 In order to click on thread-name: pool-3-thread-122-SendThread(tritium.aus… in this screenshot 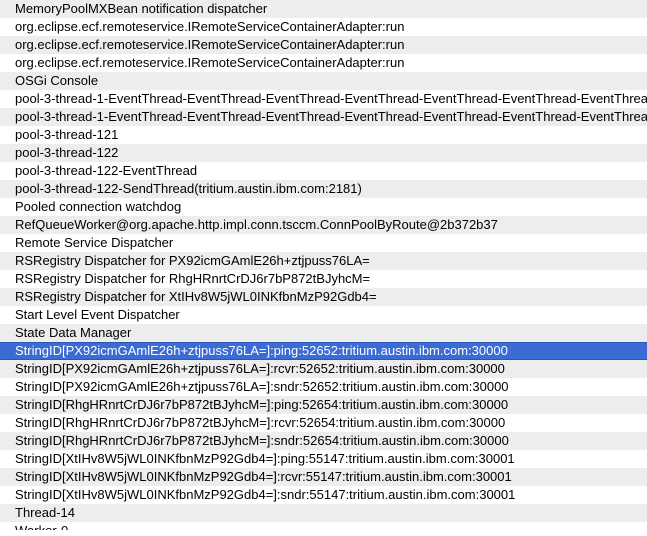, I will do `click(188, 188)`.